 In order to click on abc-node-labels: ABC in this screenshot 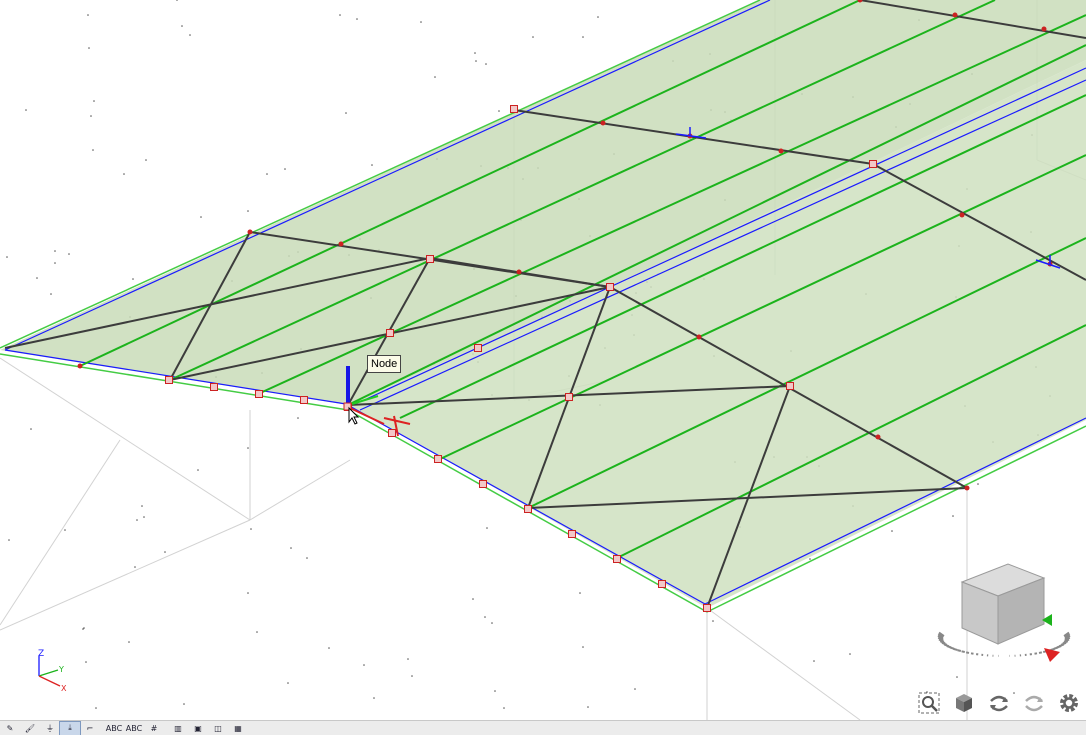, I will do `click(114, 728)`.